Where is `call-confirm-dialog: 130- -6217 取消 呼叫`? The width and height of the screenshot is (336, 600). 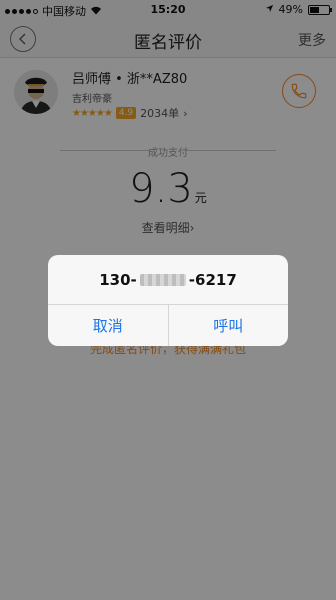 call-confirm-dialog: 130- -6217 取消 呼叫 is located at coordinates (168, 300).